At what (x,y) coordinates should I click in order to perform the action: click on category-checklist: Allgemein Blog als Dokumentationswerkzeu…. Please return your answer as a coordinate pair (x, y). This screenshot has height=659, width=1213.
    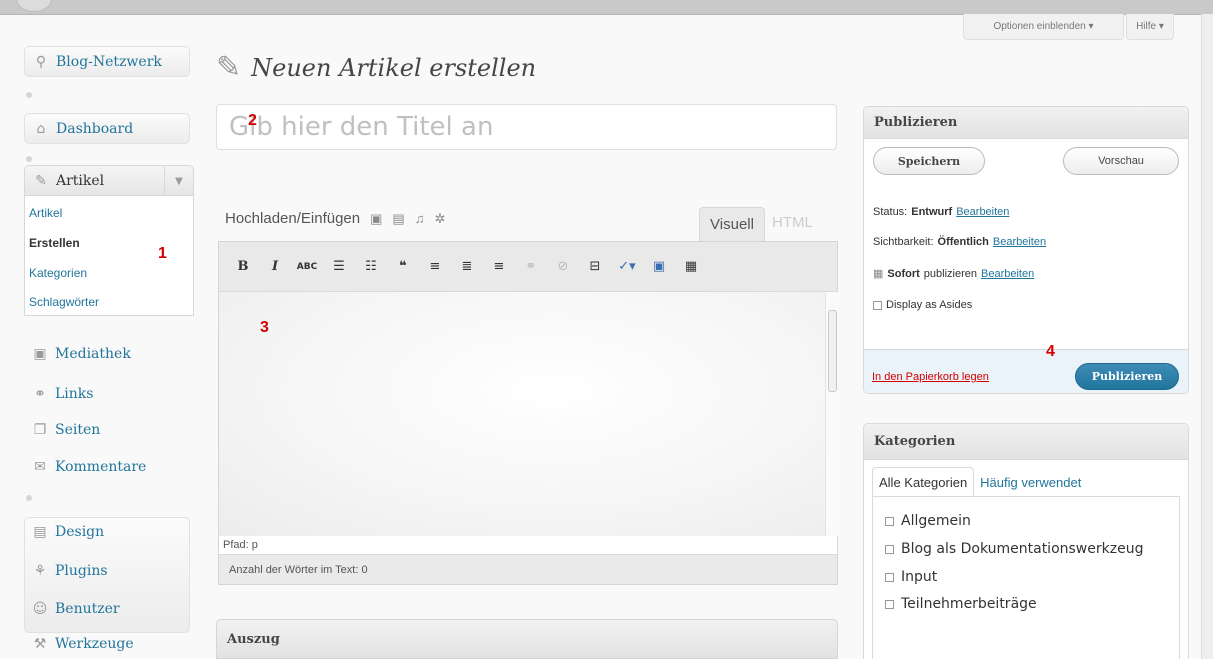
    Looking at the image, I should click on (1026, 577).